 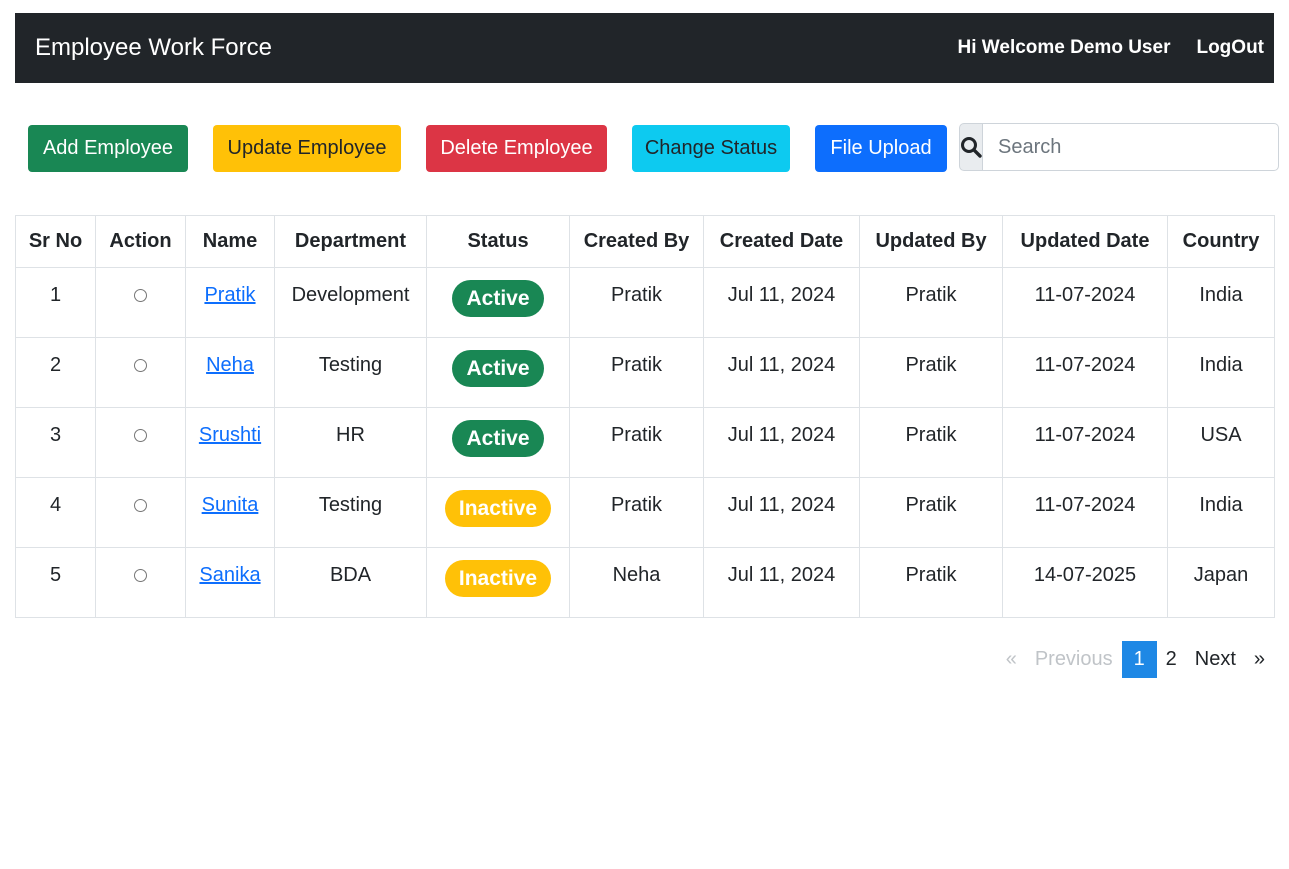 What do you see at coordinates (516, 148) in the screenshot?
I see `delete-employee-button: Delete Employee` at bounding box center [516, 148].